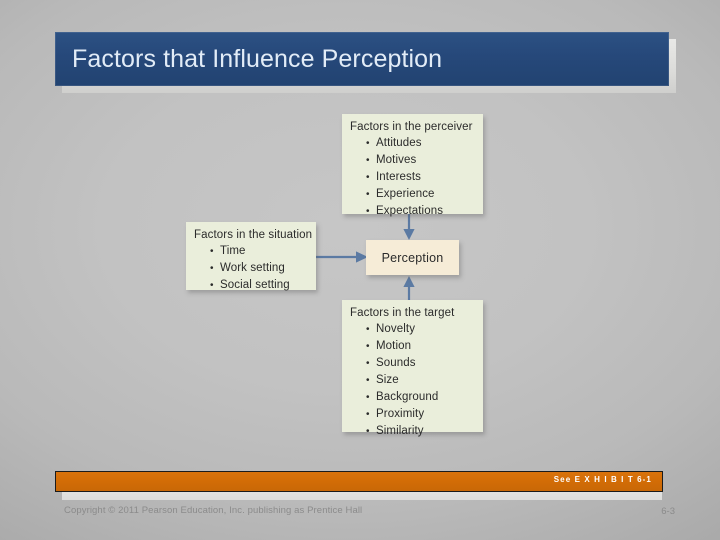 Image resolution: width=720 pixels, height=540 pixels. I want to click on arrow-situation-to-perception, so click(342, 257).